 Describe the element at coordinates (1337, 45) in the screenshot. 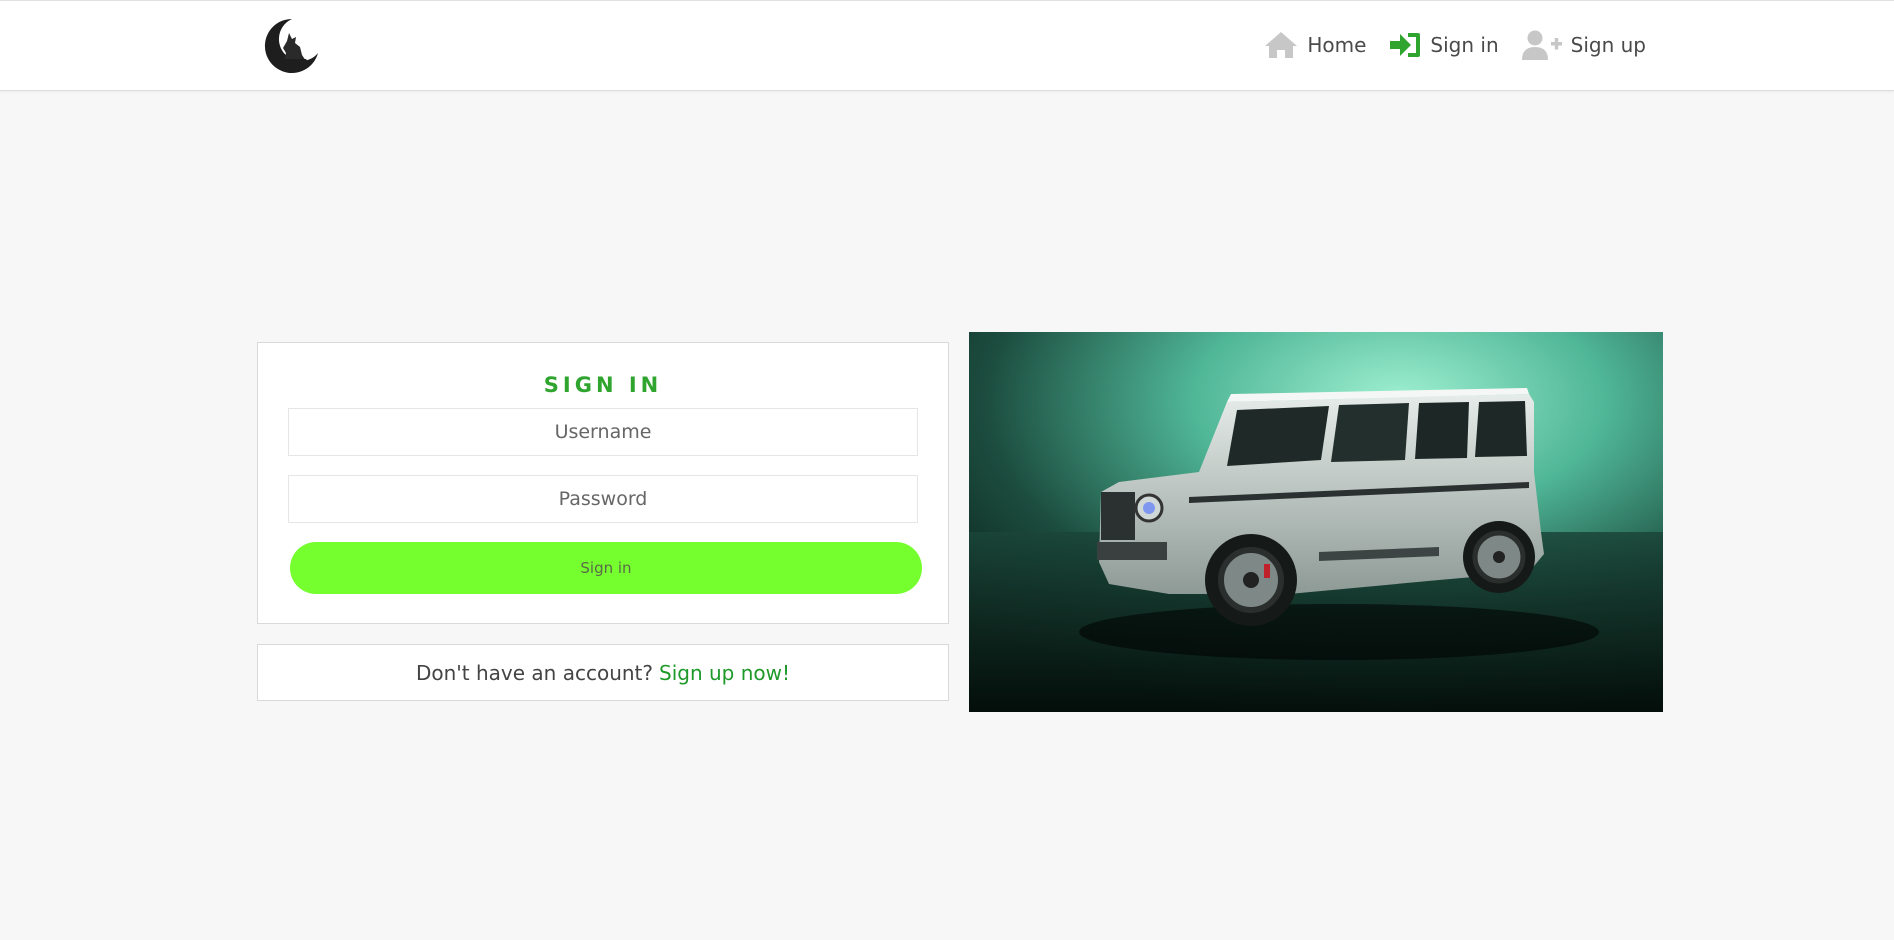

I see `nav-home-label: Home` at that location.